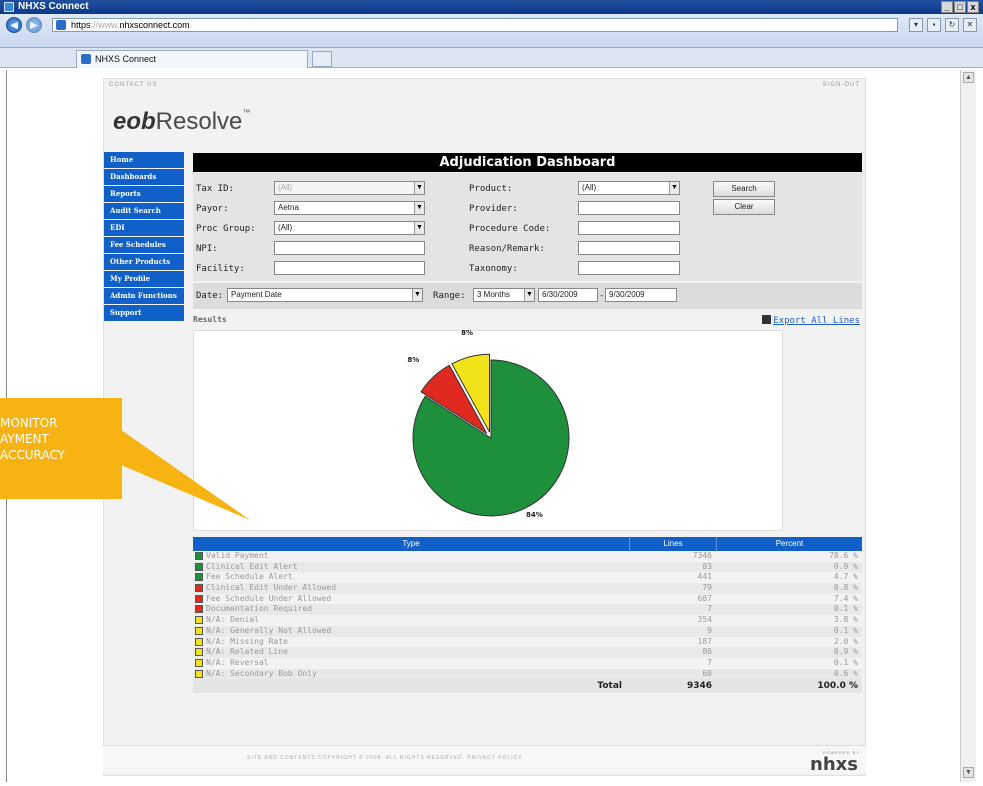 This screenshot has width=983, height=786. What do you see at coordinates (126, 59) in the screenshot?
I see `tab-label: NHXS Connect` at bounding box center [126, 59].